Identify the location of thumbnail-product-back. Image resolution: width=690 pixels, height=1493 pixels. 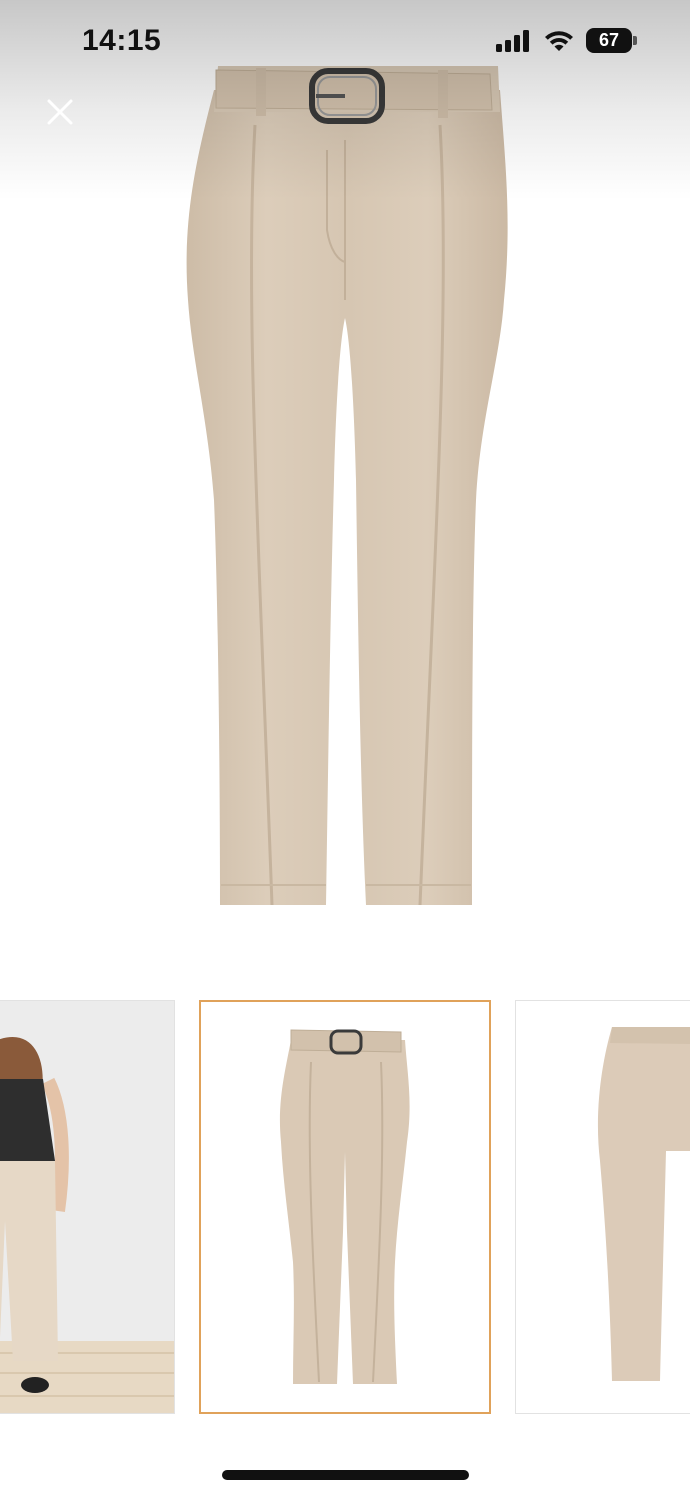
(602, 1207).